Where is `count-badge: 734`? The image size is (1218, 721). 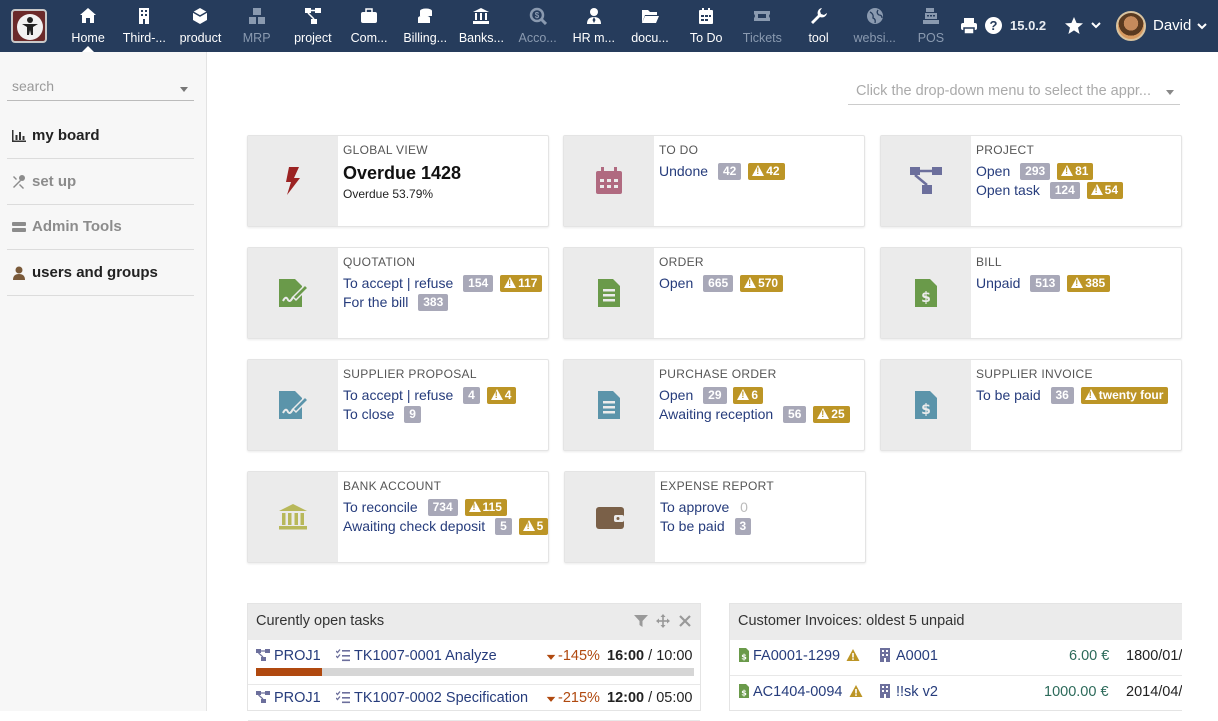 count-badge: 734 is located at coordinates (442, 507).